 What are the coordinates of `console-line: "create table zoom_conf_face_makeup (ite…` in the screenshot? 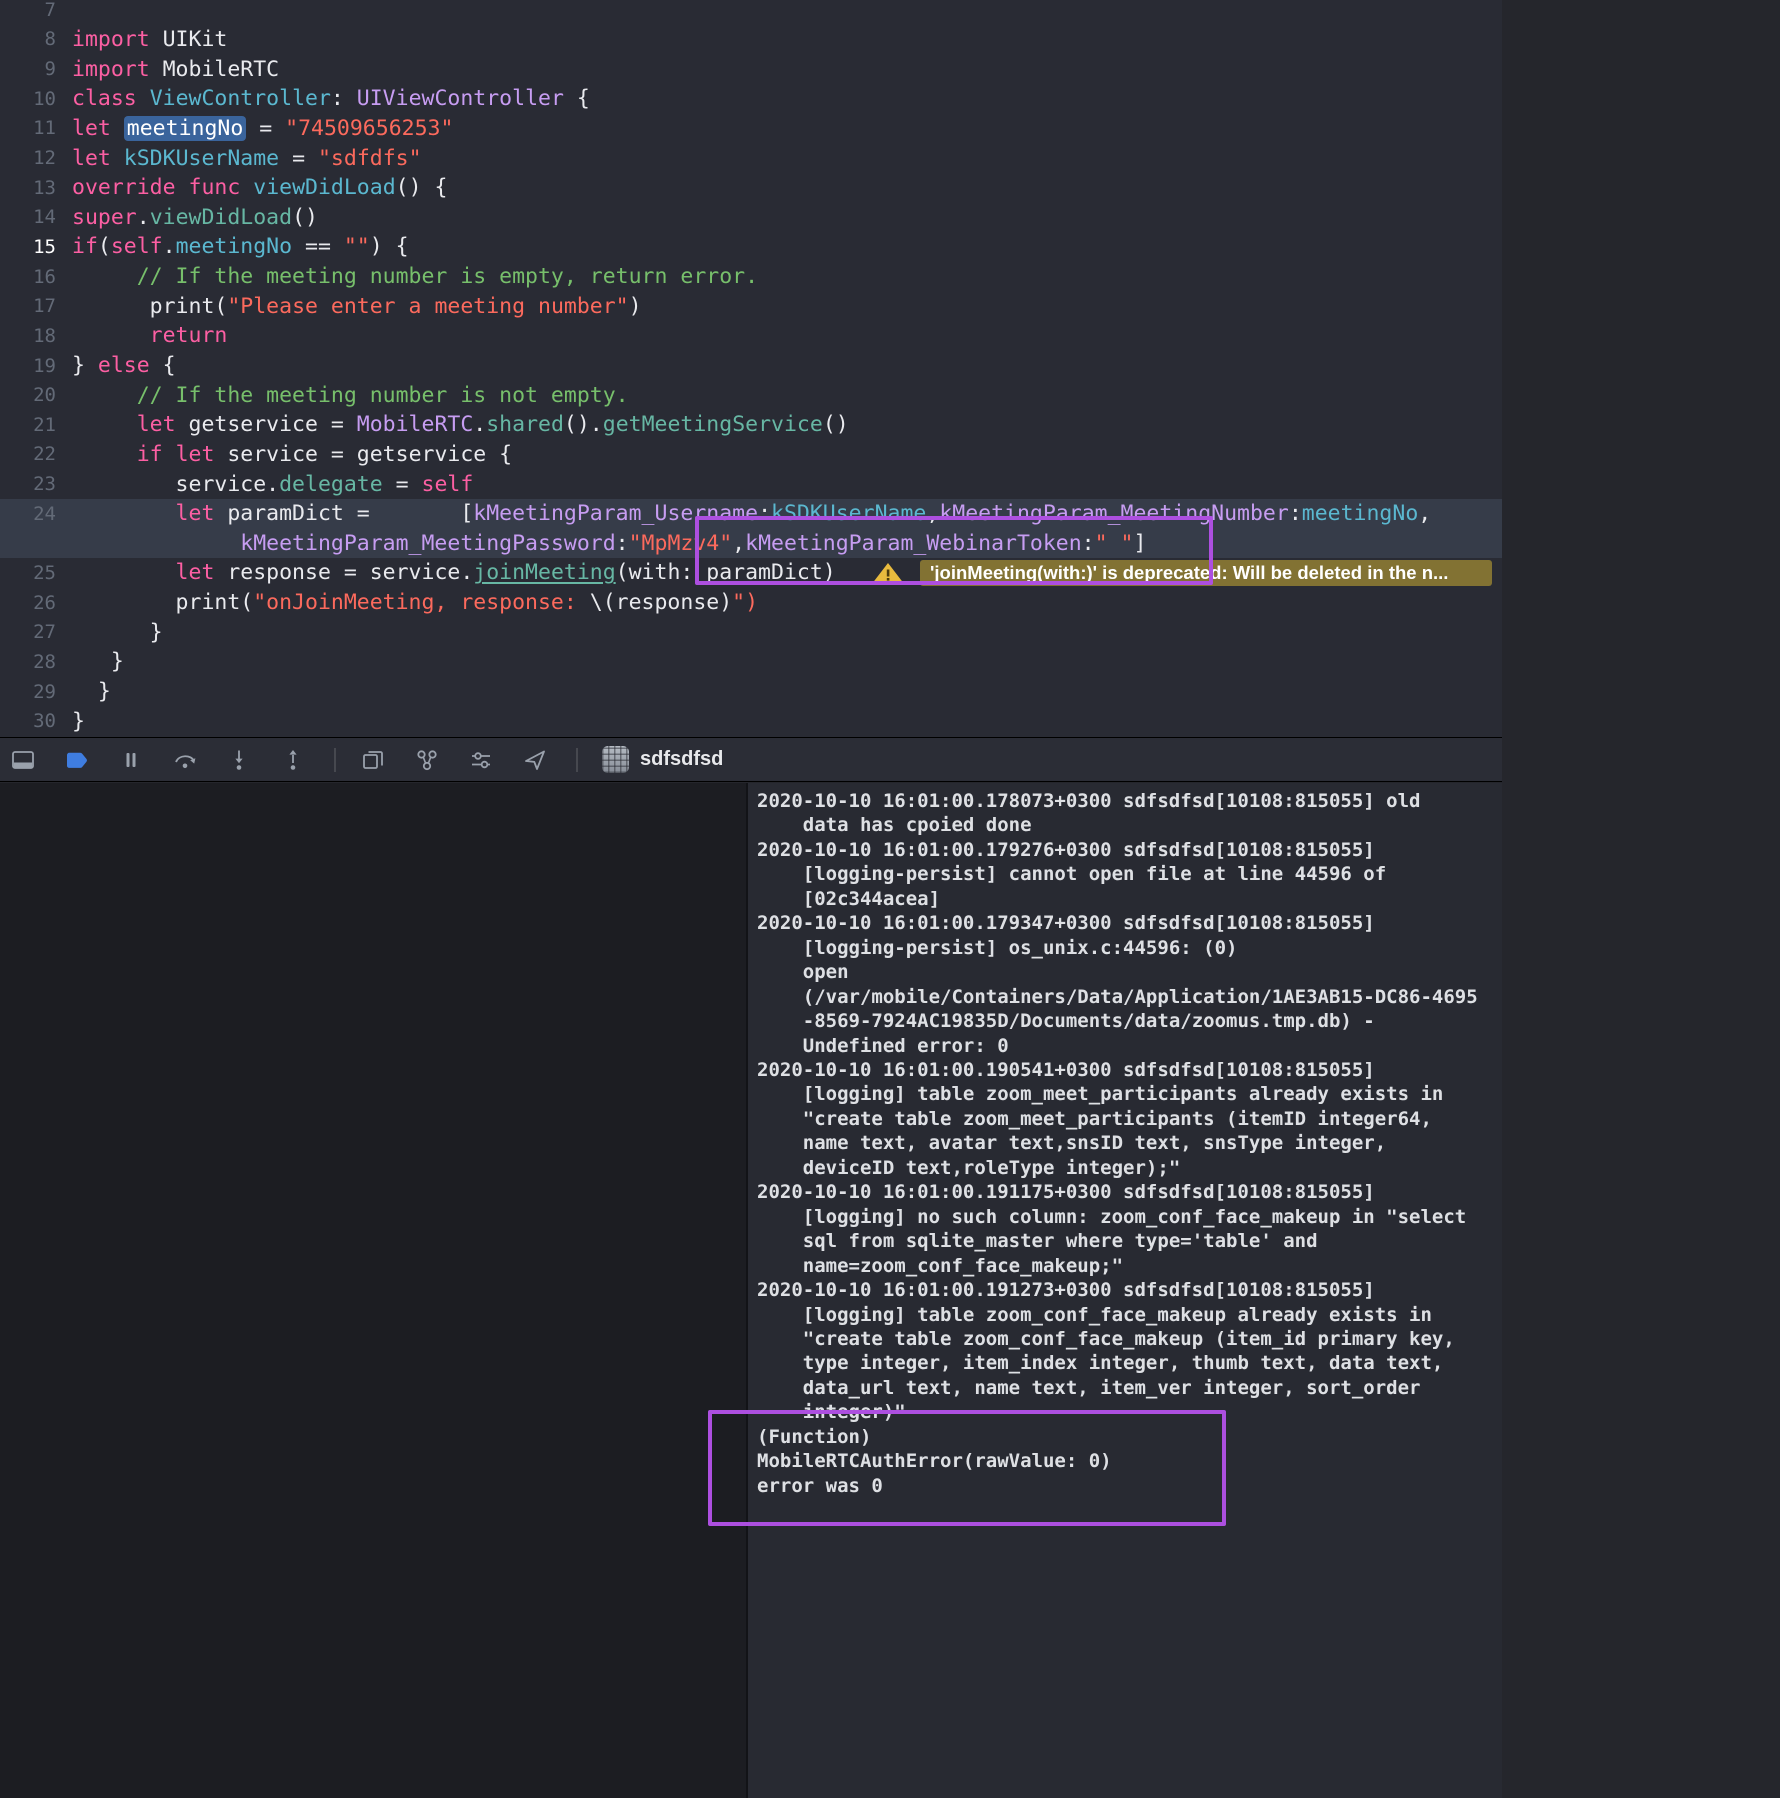 It's located at (1106, 1338).